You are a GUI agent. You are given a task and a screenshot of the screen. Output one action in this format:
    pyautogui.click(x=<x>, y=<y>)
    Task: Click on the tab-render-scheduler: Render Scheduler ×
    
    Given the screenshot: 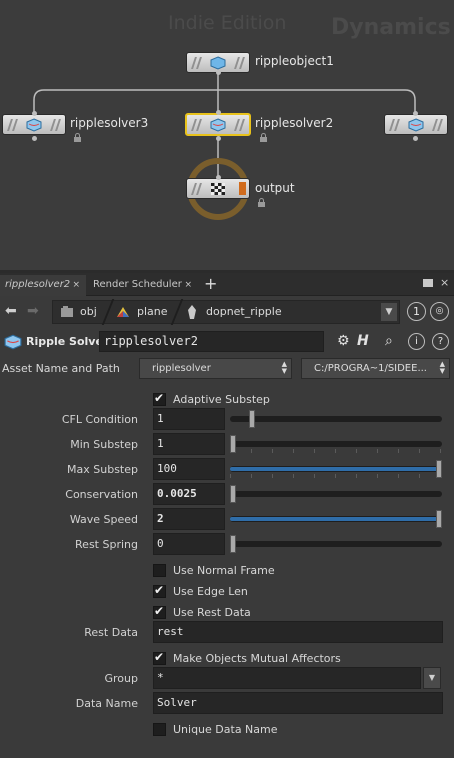 What is the action you would take?
    pyautogui.click(x=143, y=285)
    